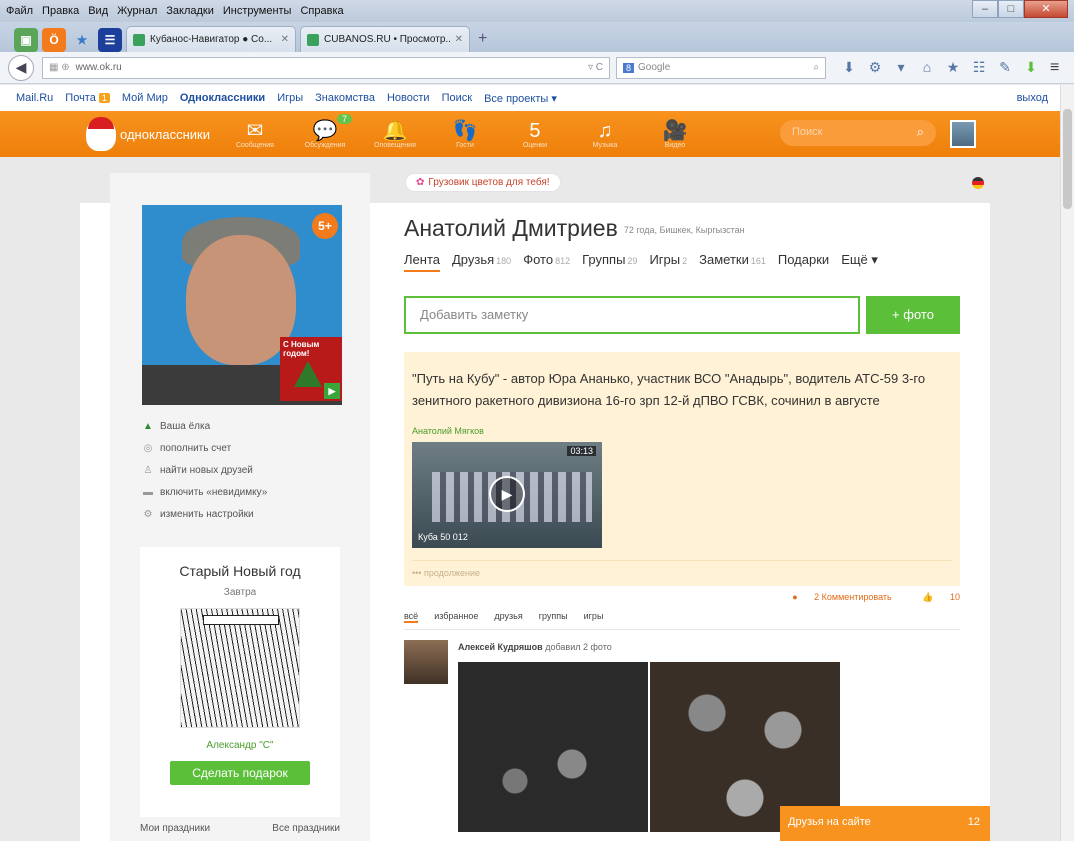  Describe the element at coordinates (500, 647) in the screenshot. I see `feed-author: Алексей Кудряшов` at that location.